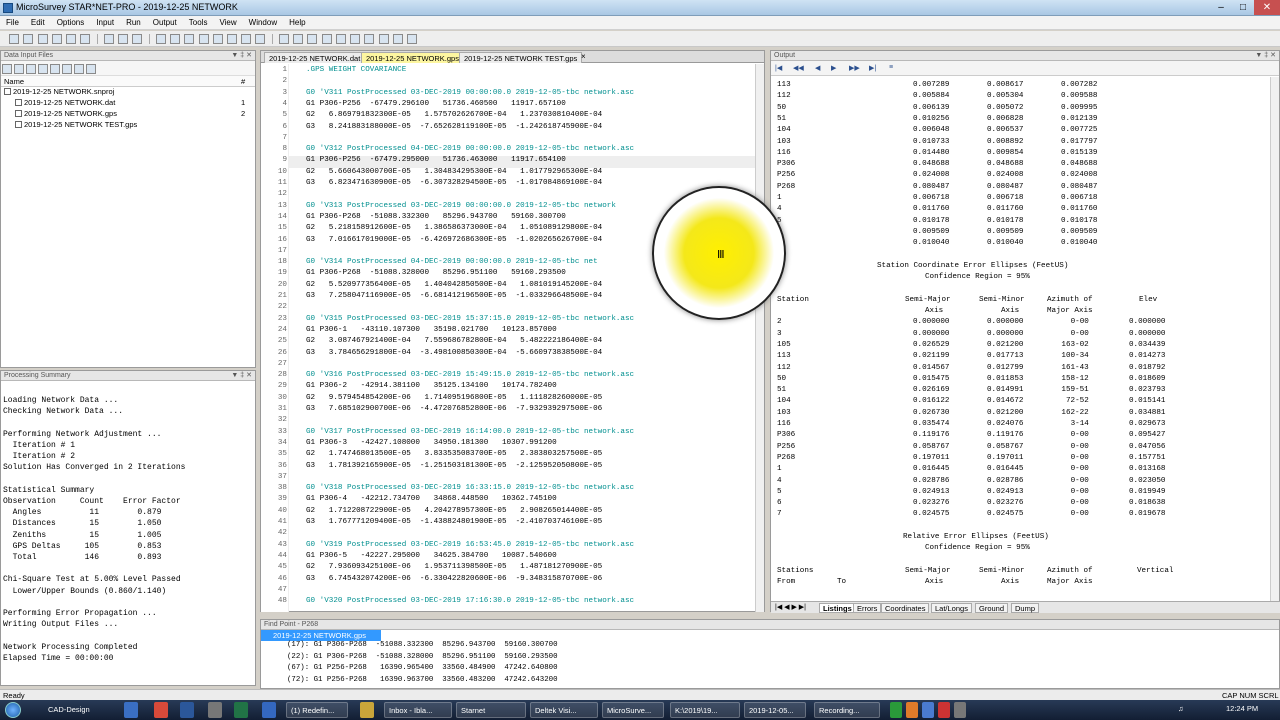 The width and height of the screenshot is (1280, 720). I want to click on tools-icon, so click(397, 39).